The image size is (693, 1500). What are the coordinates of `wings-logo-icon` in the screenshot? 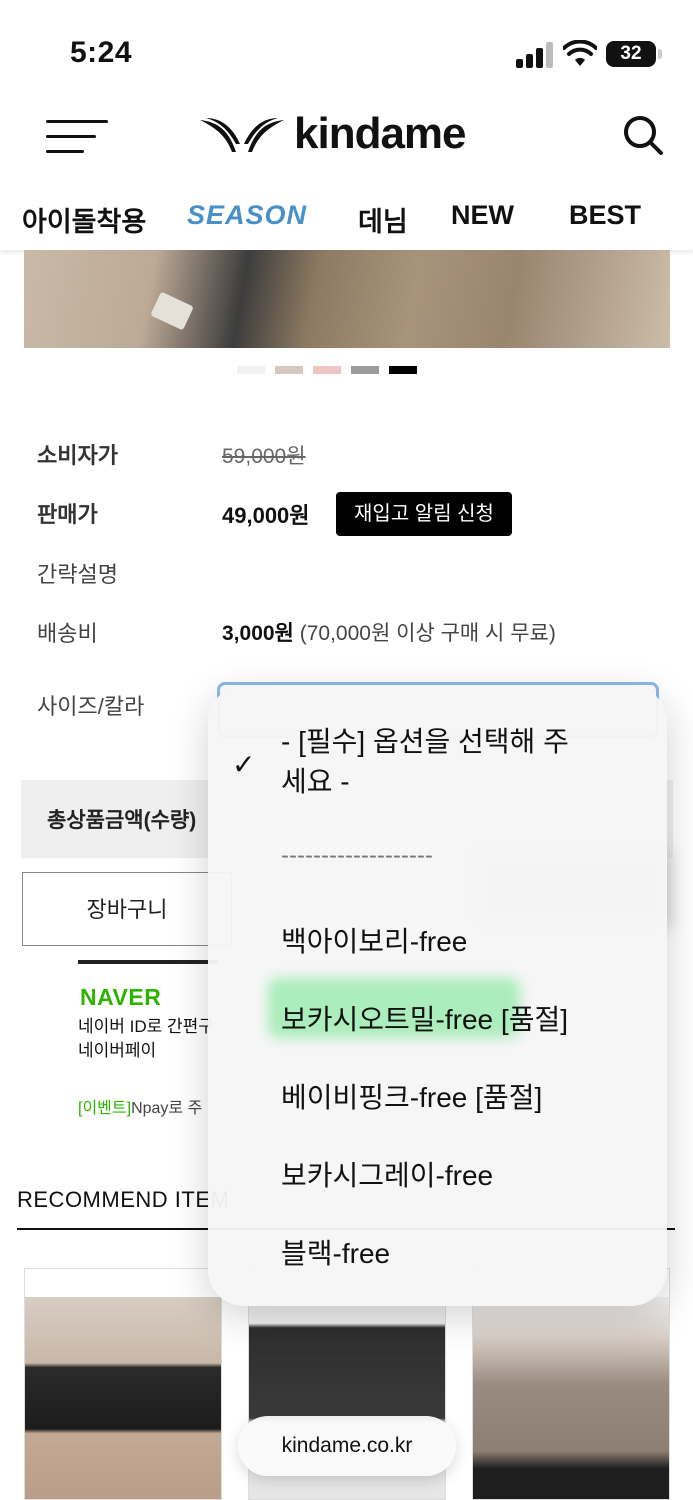 It's located at (242, 135).